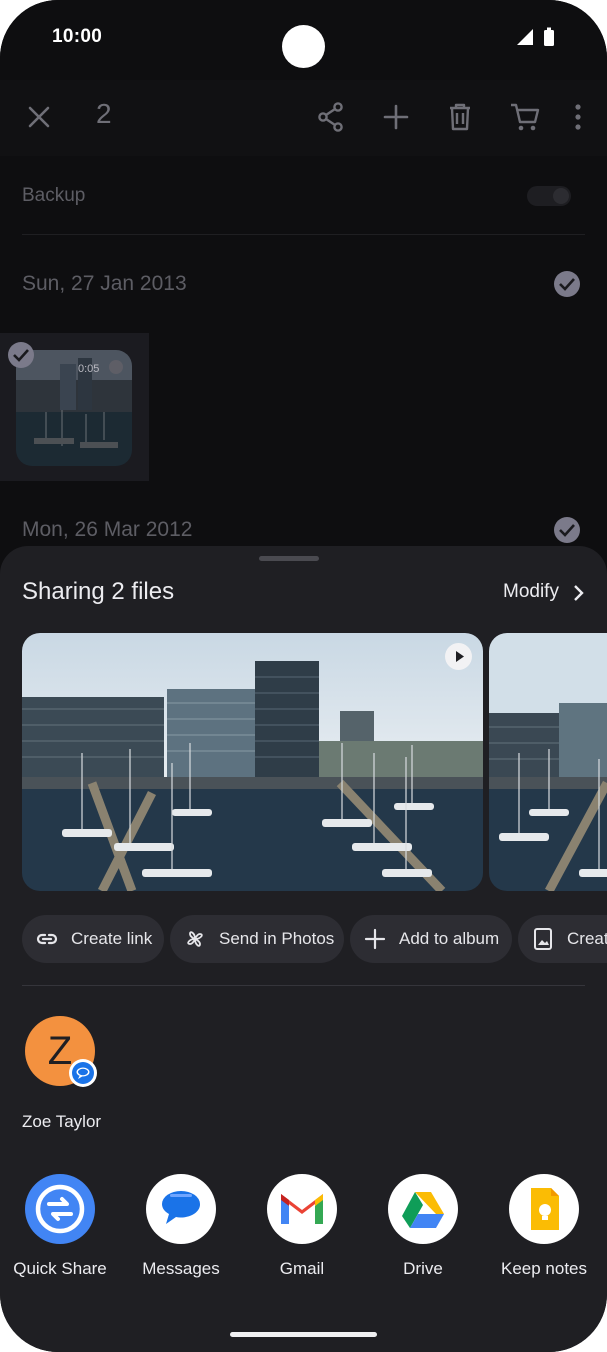 The width and height of the screenshot is (607, 1352). Describe the element at coordinates (116, 367) in the screenshot. I see `play-badge-icon` at that location.